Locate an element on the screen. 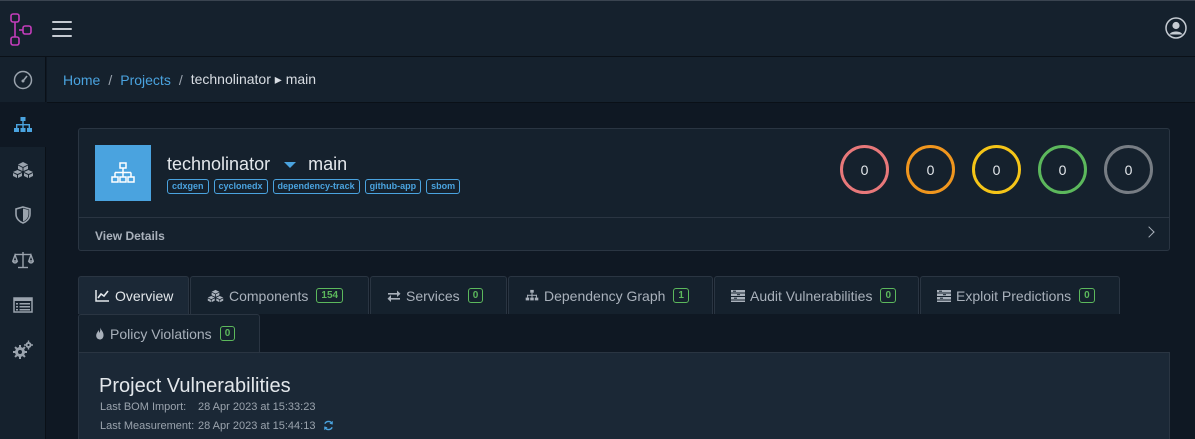  tab-label: Services is located at coordinates (433, 295).